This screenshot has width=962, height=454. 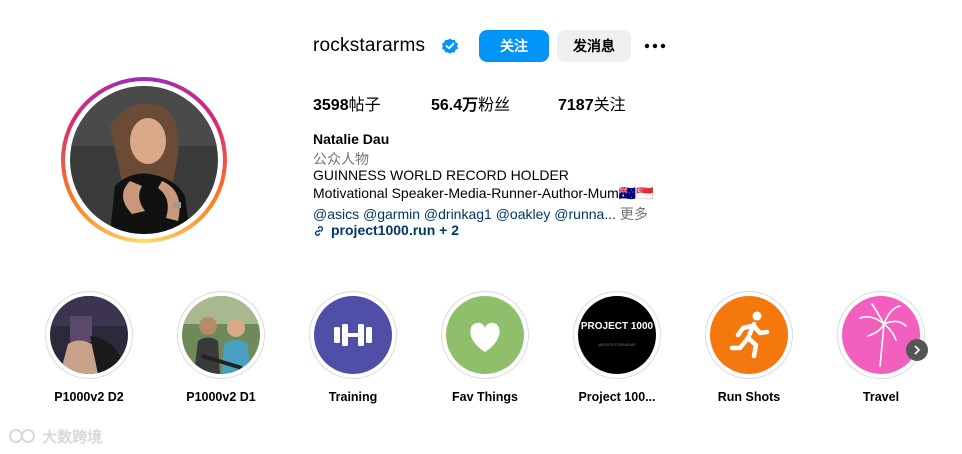 I want to click on watermark: 大数跨境, so click(x=55, y=436).